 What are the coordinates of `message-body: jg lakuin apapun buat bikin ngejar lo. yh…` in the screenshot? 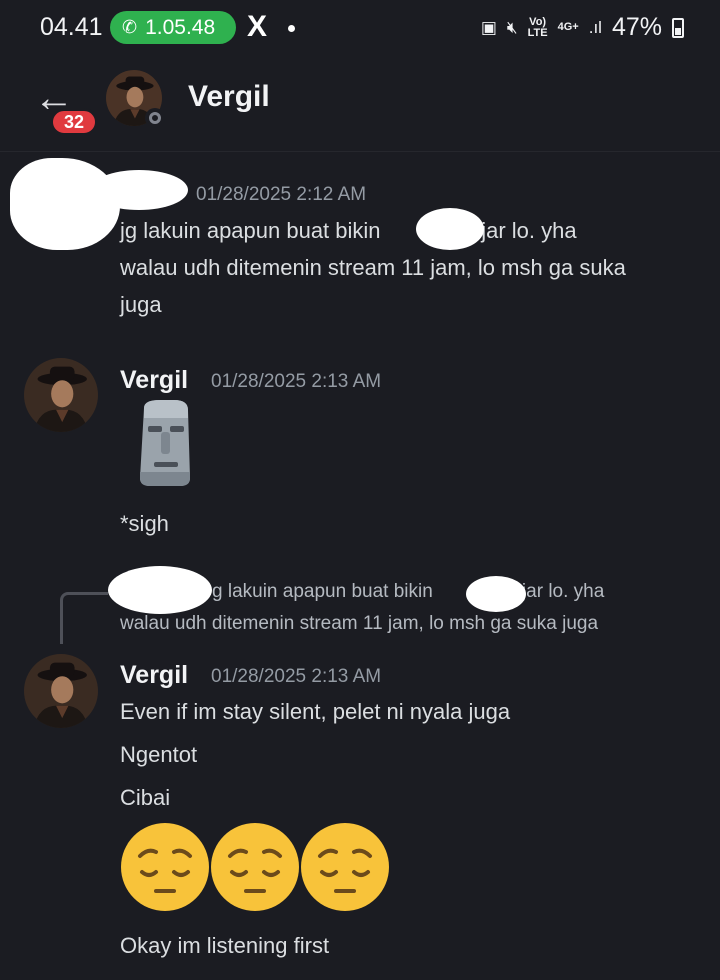 It's located at (373, 267).